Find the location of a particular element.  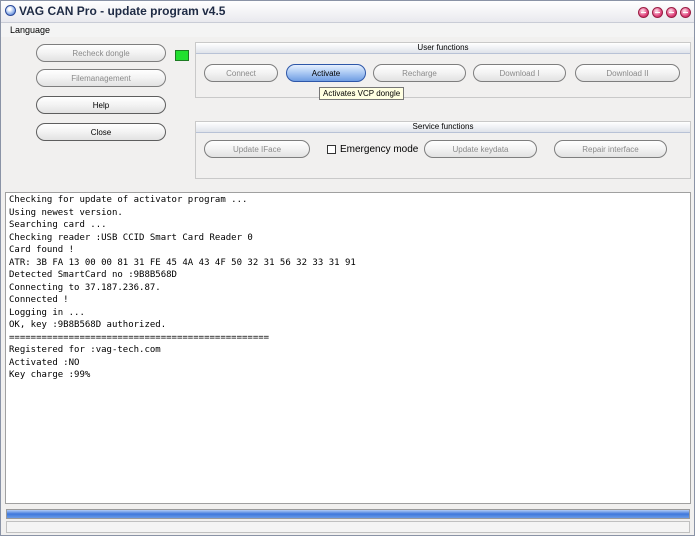

activate-button: Activate is located at coordinates (326, 73).